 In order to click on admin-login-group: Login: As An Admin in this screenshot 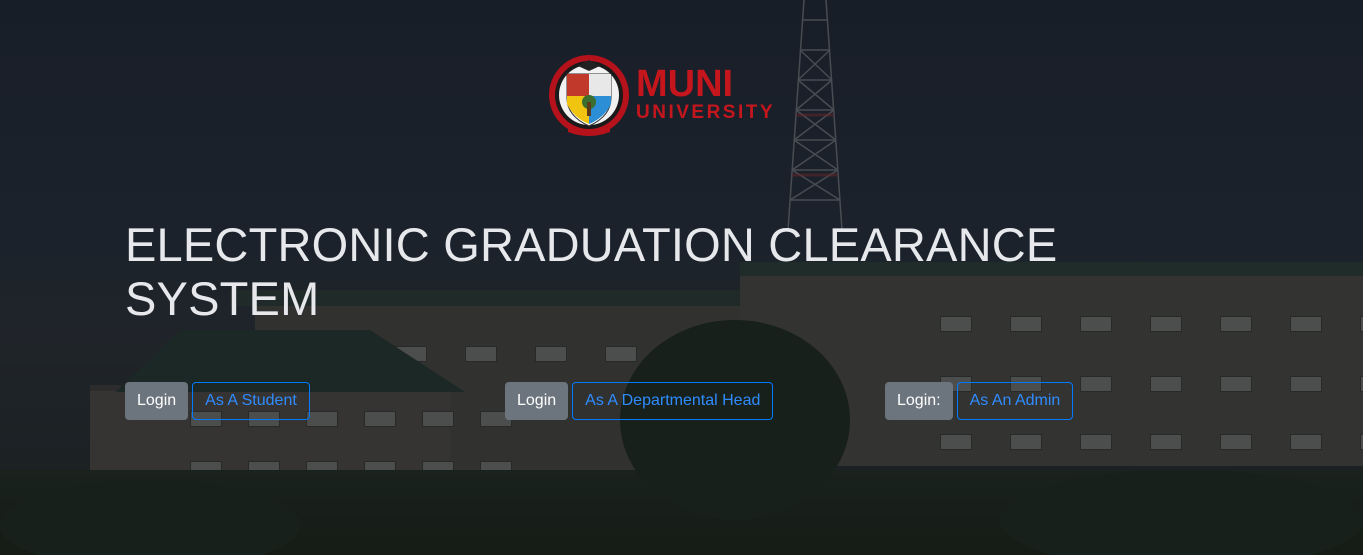, I will do `click(979, 401)`.